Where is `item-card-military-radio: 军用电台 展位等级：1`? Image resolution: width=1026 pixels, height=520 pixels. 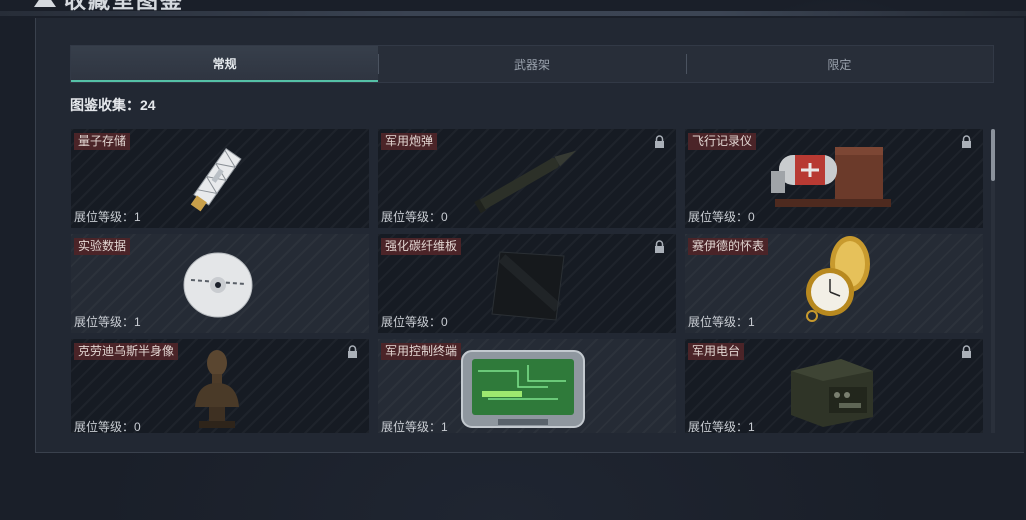 item-card-military-radio: 军用电台 展位等级：1 is located at coordinates (834, 386).